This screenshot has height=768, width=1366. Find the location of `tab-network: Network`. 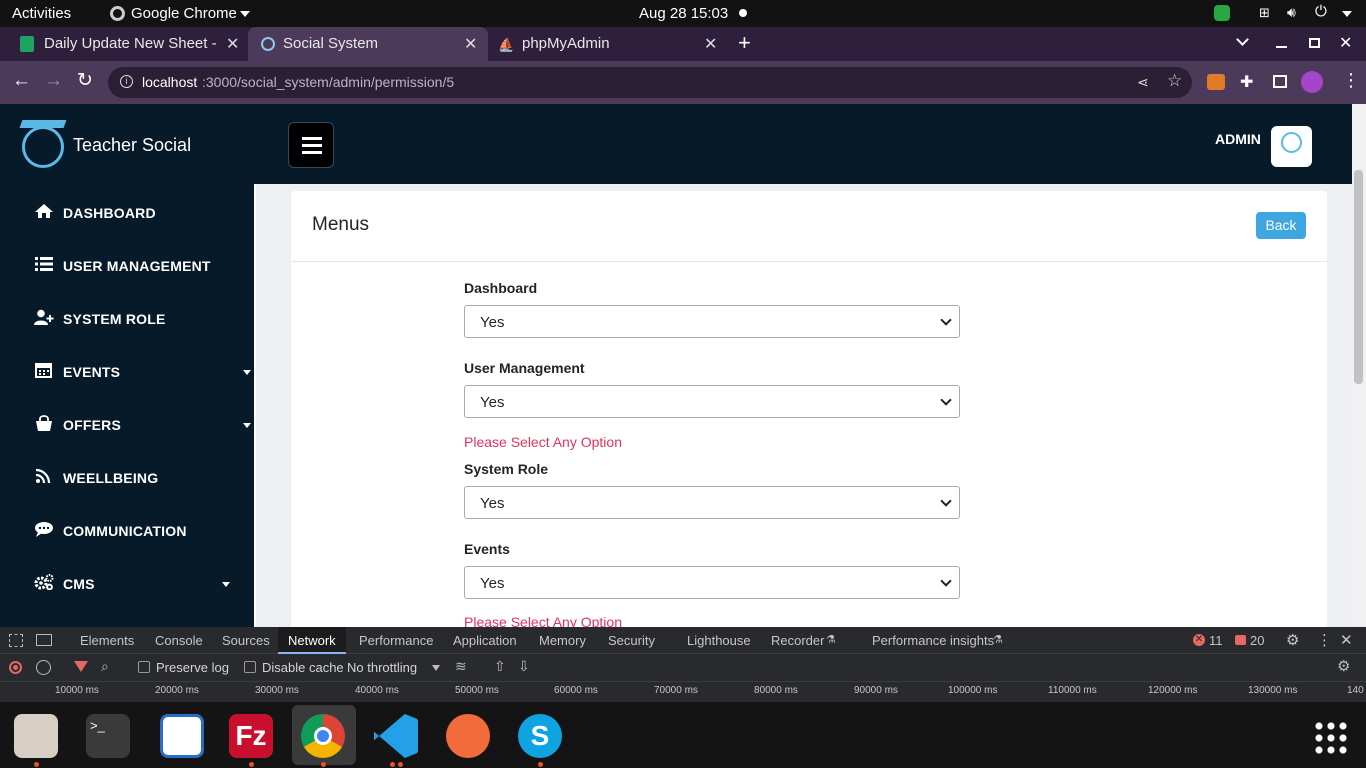

tab-network: Network is located at coordinates (312, 640).